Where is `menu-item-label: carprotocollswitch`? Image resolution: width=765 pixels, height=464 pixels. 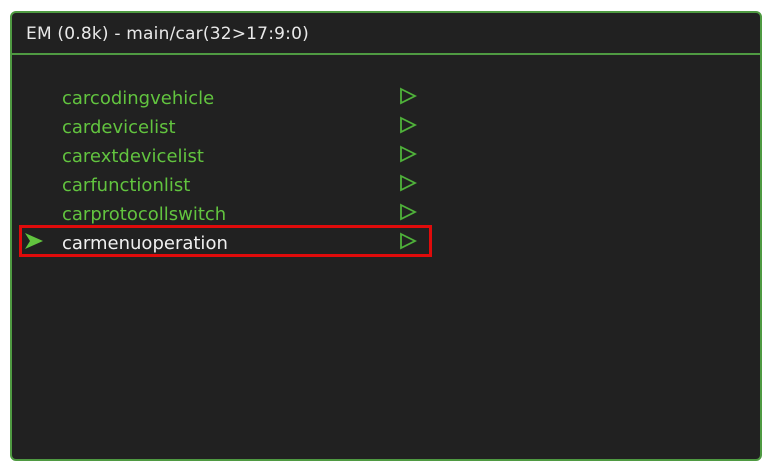
menu-item-label: carprotocollswitch is located at coordinates (144, 214).